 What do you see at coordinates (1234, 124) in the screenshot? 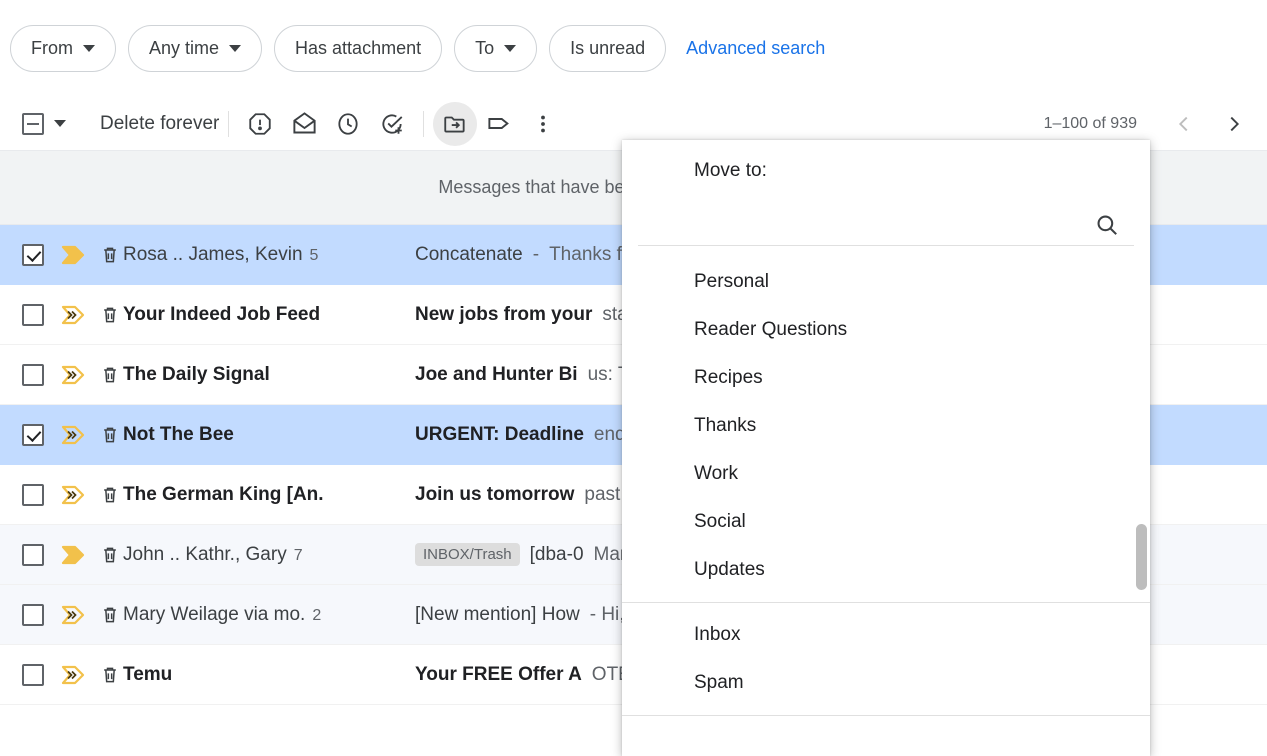
I see `older-page-button` at bounding box center [1234, 124].